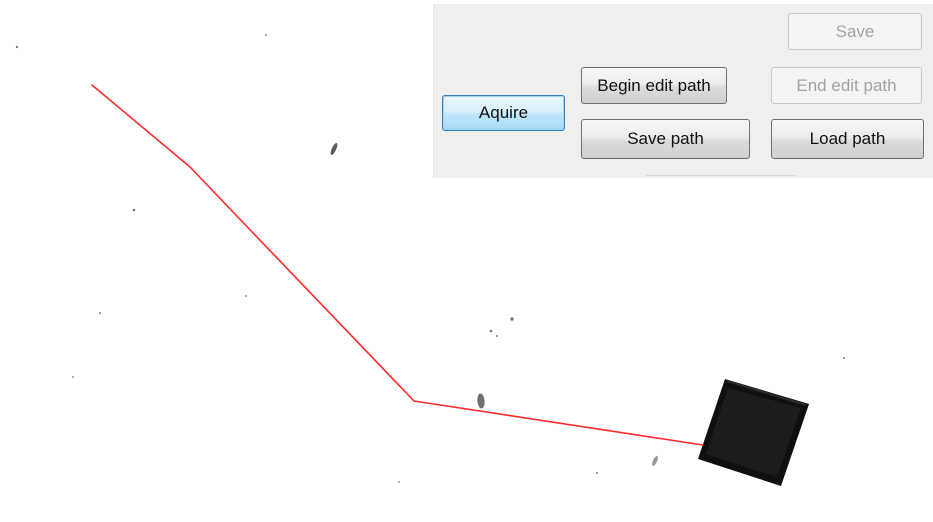 The image size is (933, 522). I want to click on panel-divider, so click(721, 175).